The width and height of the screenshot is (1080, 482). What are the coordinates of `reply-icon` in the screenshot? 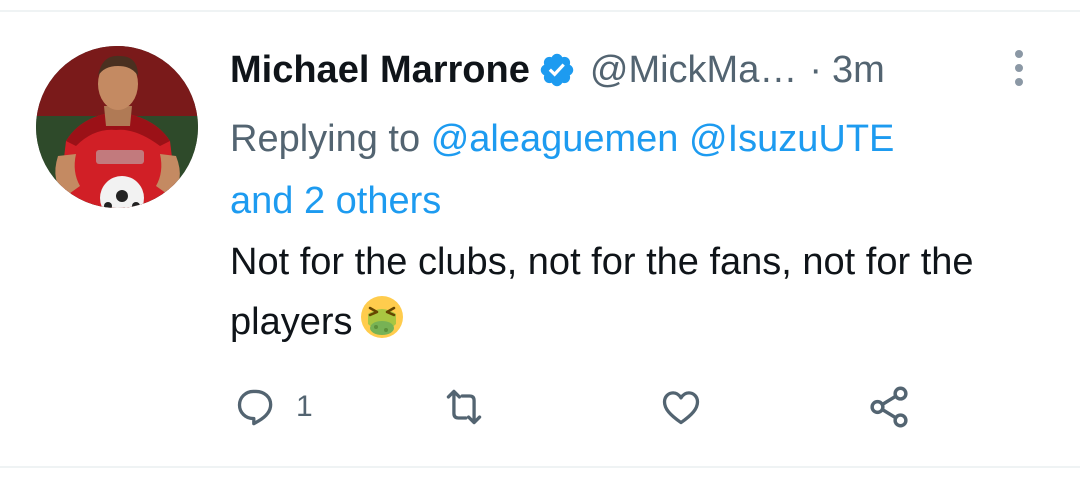 It's located at (256, 407).